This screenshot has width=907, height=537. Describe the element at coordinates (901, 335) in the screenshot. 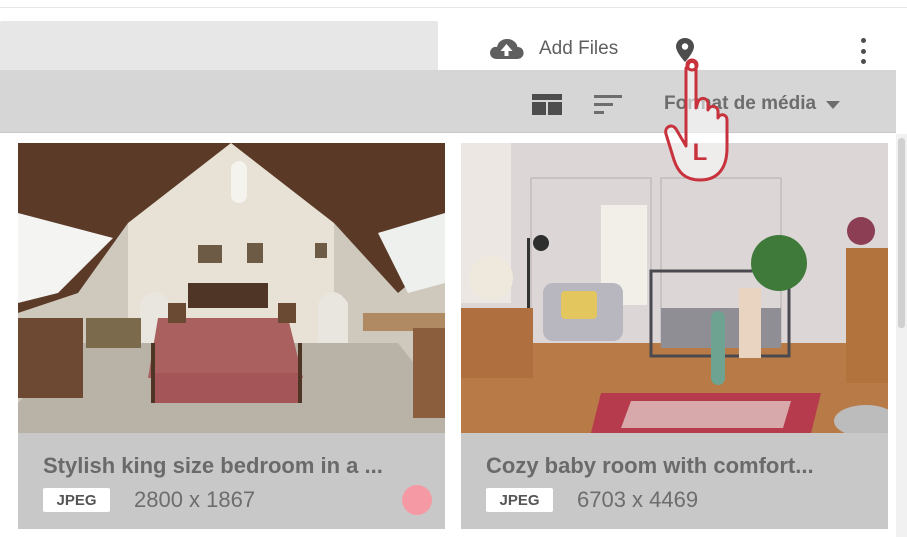

I see `scrollbar` at that location.